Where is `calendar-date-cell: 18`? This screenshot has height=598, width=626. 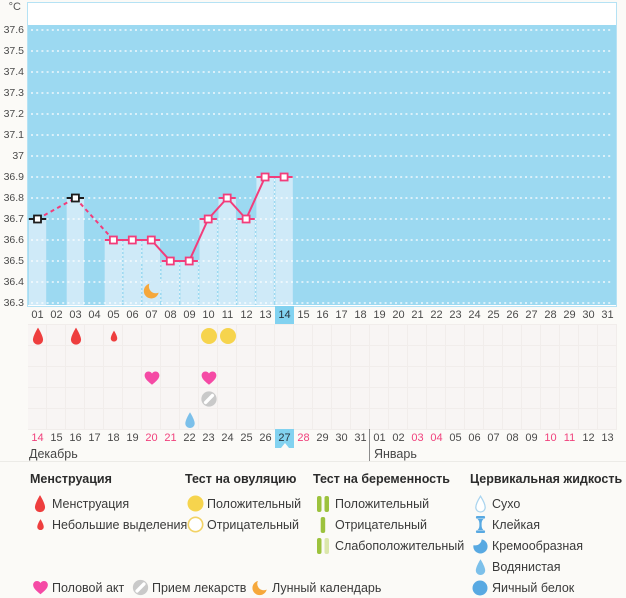 calendar-date-cell: 18 is located at coordinates (113, 438).